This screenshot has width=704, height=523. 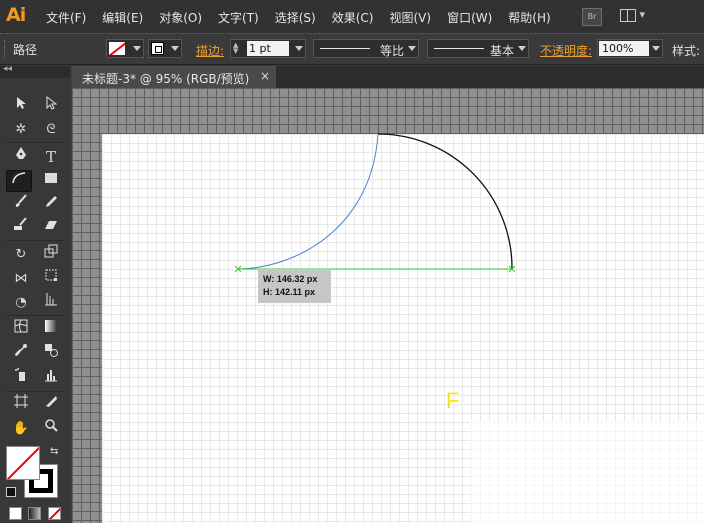 I want to click on perspective-grid-tool, so click(x=51, y=303).